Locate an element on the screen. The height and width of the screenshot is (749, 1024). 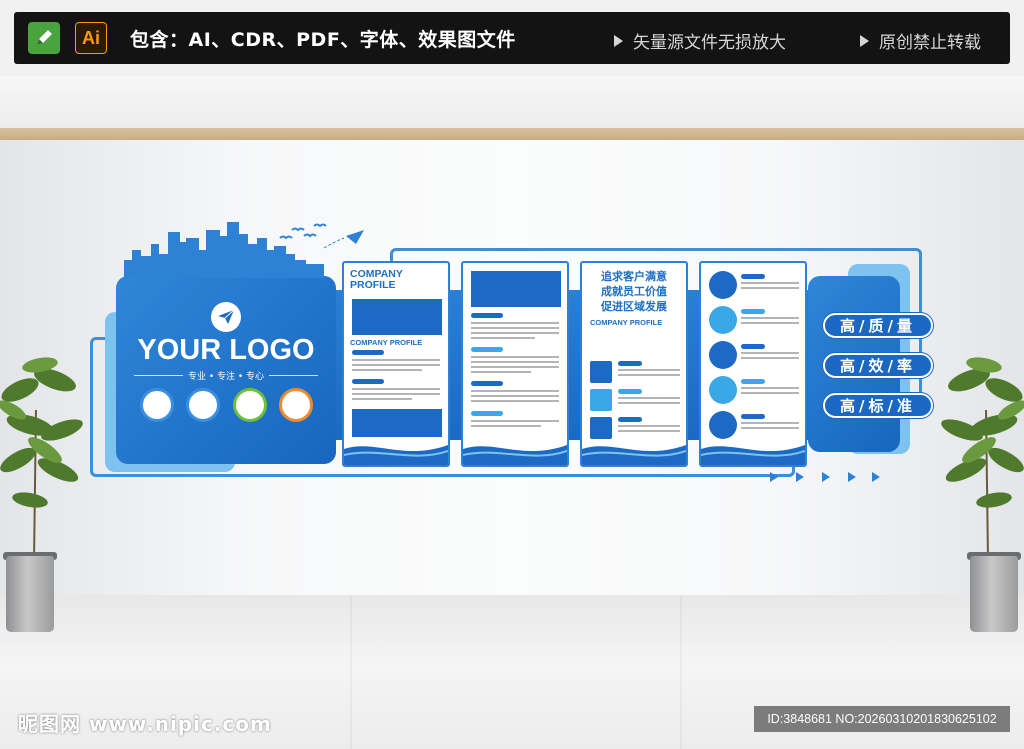
illustrator-icon: Ai is located at coordinates (91, 38).